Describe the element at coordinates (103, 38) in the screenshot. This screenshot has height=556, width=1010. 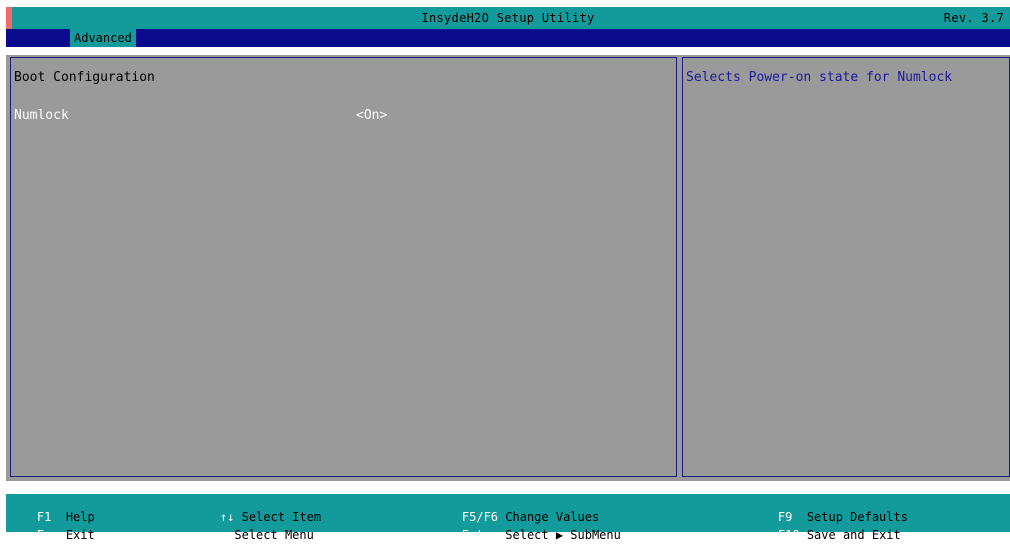
I see `tab-advanced: Advanced` at that location.